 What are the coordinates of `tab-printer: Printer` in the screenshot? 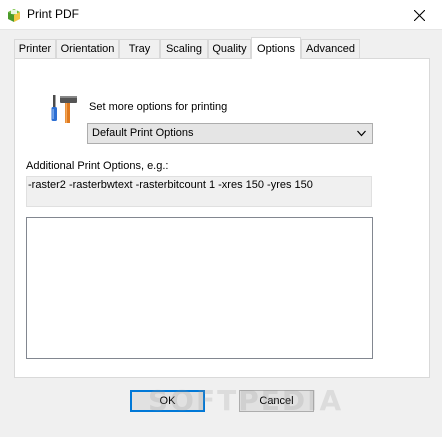 It's located at (35, 48).